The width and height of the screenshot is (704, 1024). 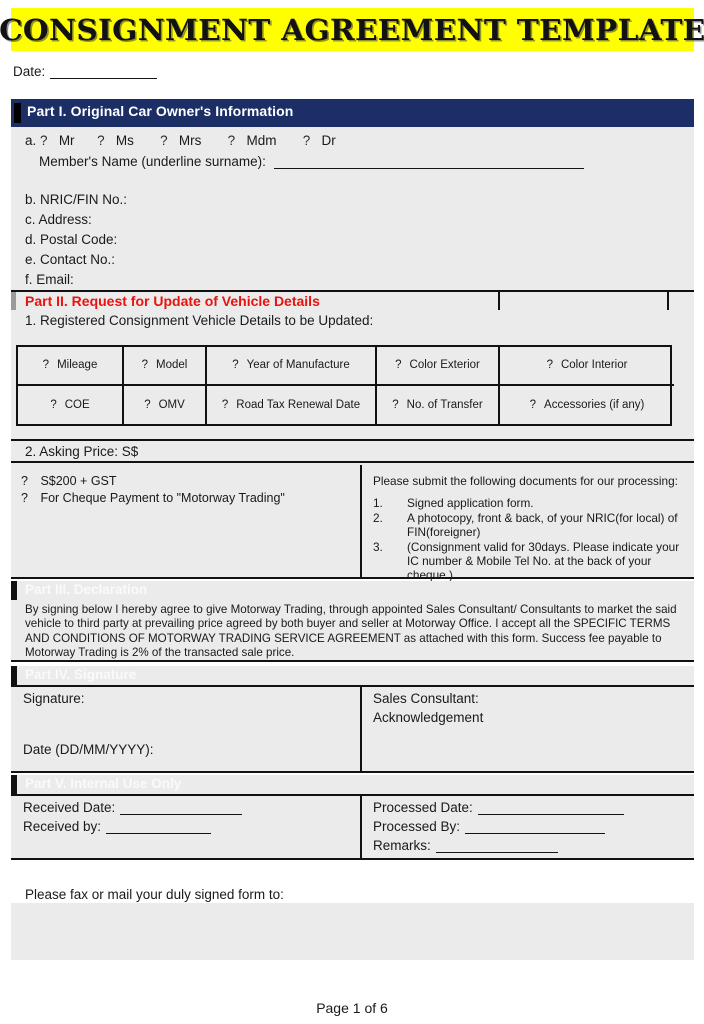 I want to click on vehicle-detail-cell-road-tax-renewal-date: ? Road Tax Renewal Date, so click(x=292, y=404).